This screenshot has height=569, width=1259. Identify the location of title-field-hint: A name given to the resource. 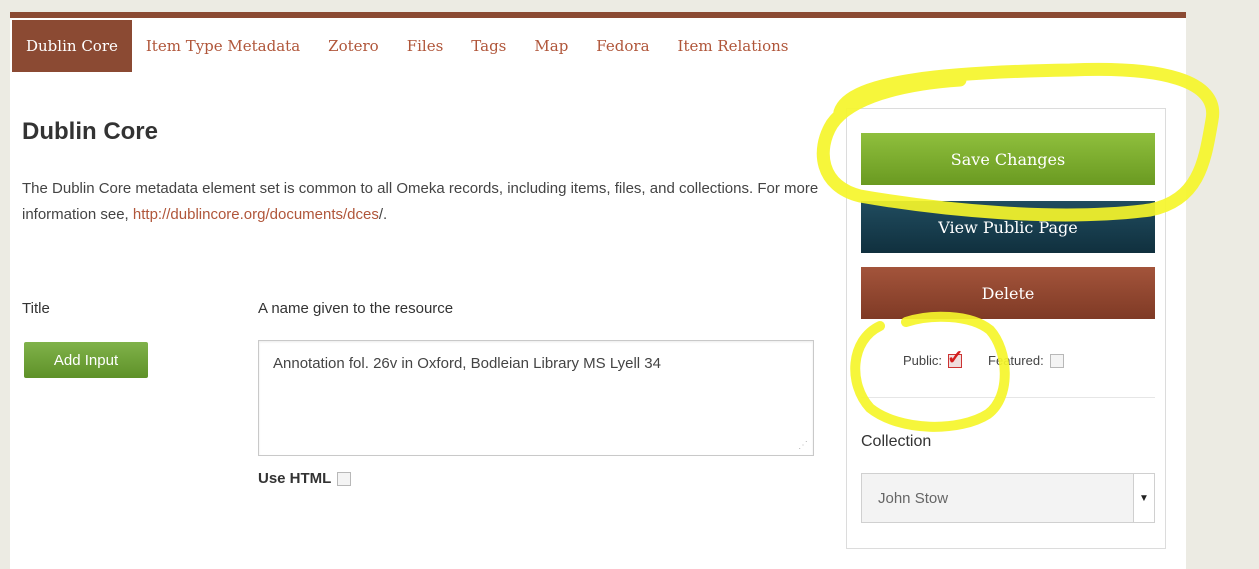
(356, 308).